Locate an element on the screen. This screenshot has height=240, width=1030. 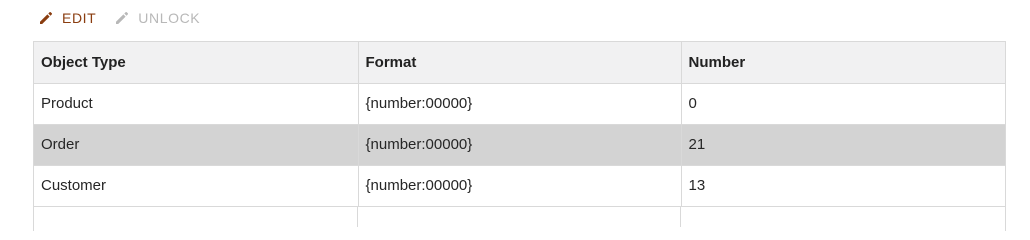
column-header-object-type: Object Type is located at coordinates (196, 63).